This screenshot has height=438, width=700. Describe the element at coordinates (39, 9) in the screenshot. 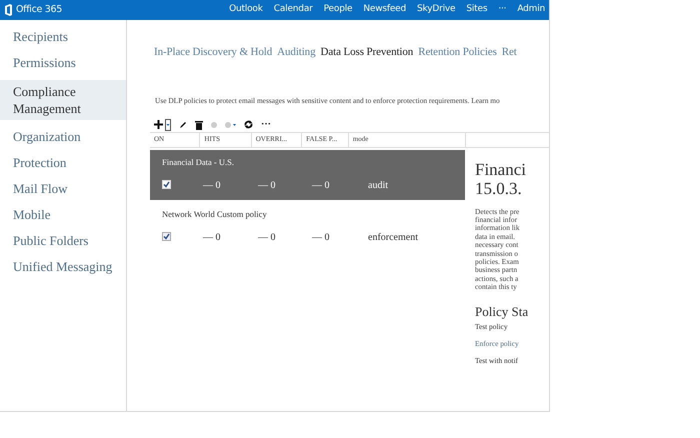

I see `product-name: Office 365` at that location.